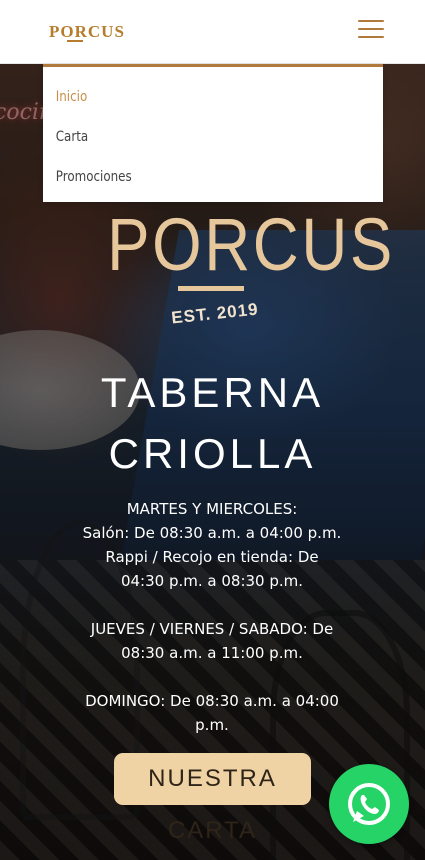 The image size is (425, 860). I want to click on brand-text: PORCUS, so click(87, 31).